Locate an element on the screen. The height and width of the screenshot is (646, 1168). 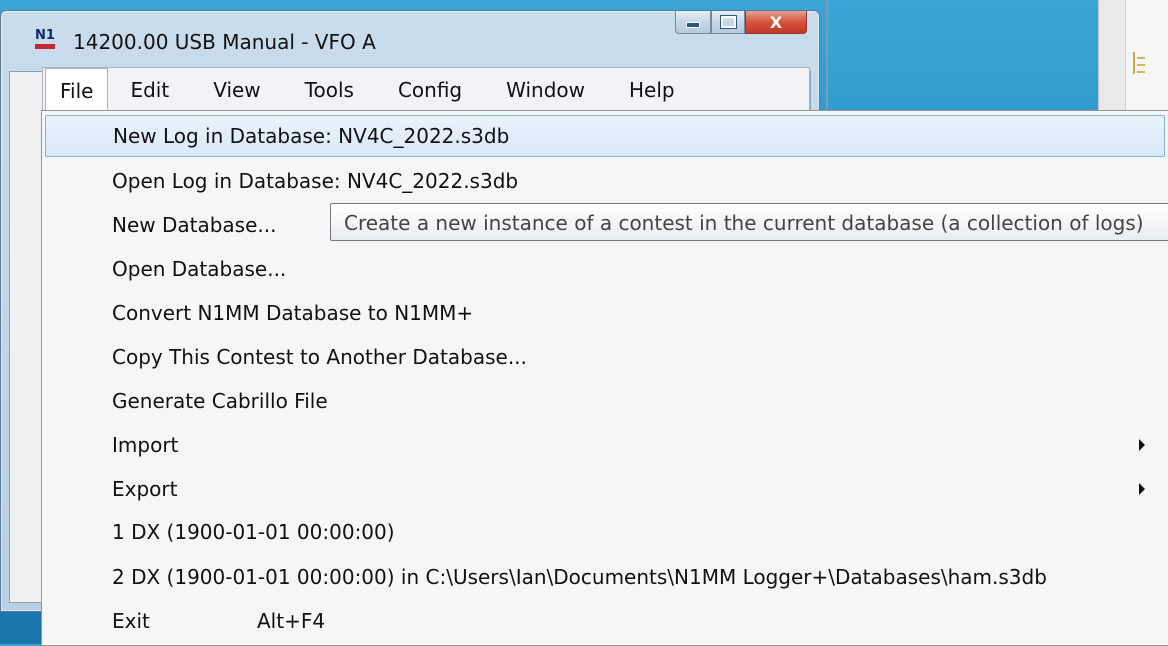
menu-view: View is located at coordinates (236, 90).